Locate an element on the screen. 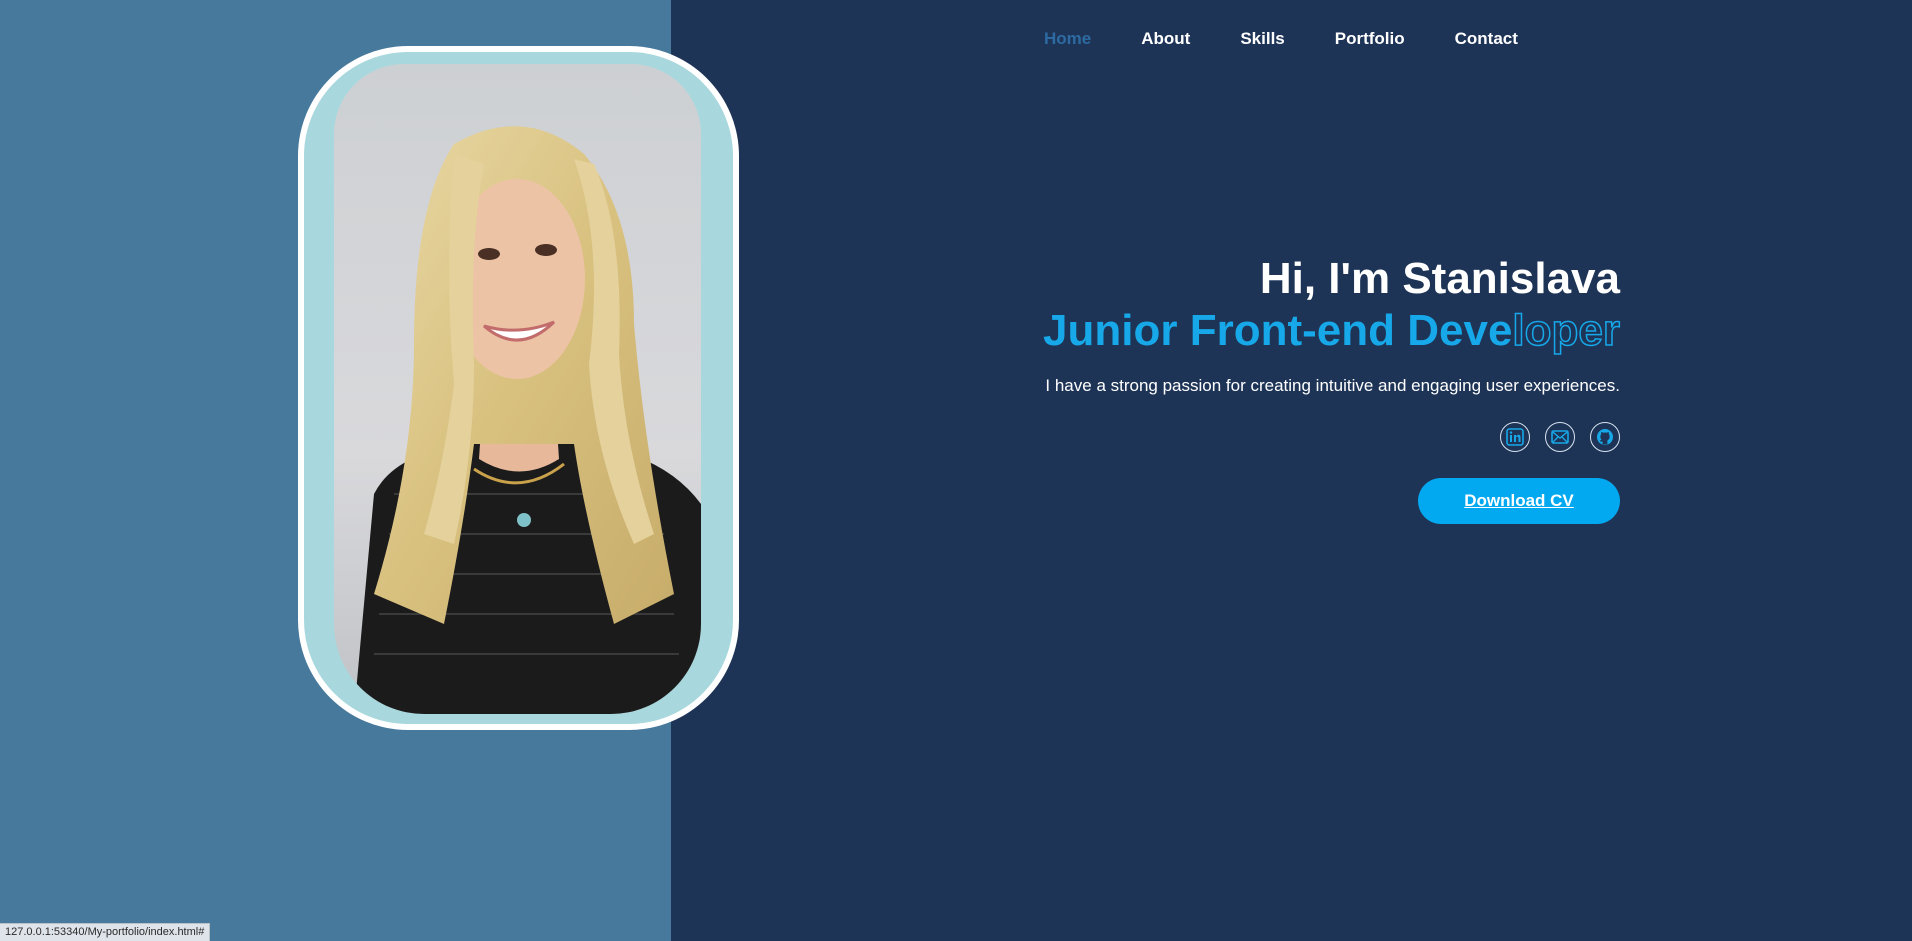  social-links is located at coordinates (1331, 437).